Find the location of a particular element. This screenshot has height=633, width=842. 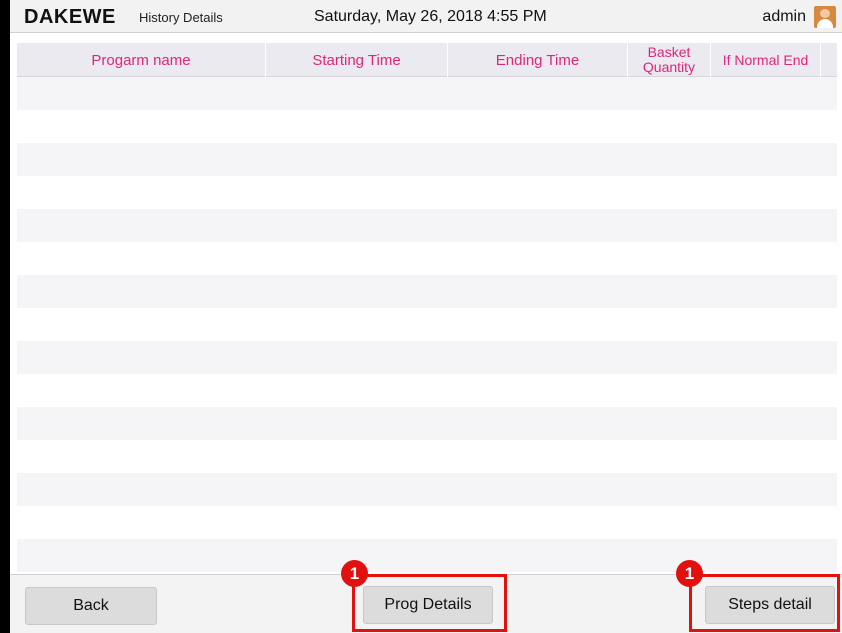

column-header-ending-time: Ending Time is located at coordinates (538, 60).